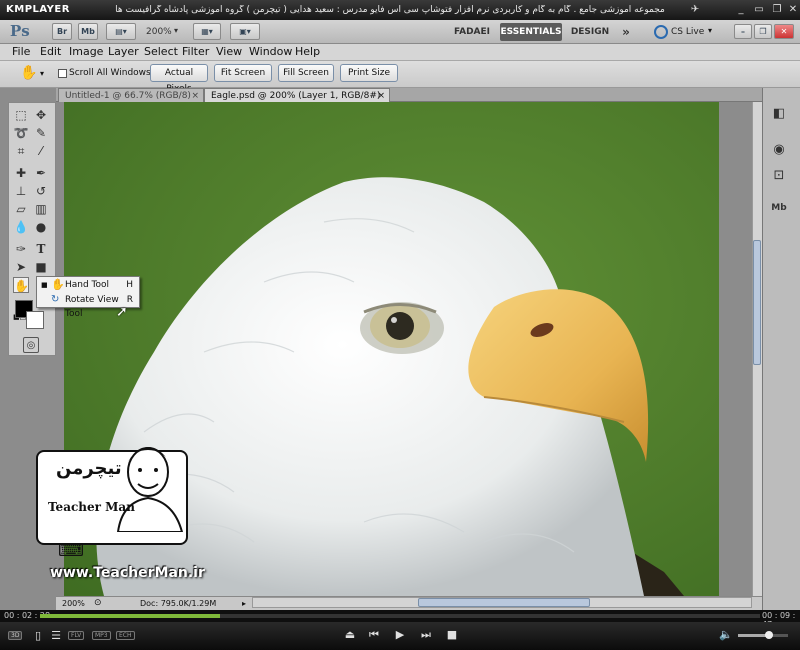  What do you see at coordinates (400, 634) in the screenshot?
I see `play-icon: ▶` at bounding box center [400, 634].